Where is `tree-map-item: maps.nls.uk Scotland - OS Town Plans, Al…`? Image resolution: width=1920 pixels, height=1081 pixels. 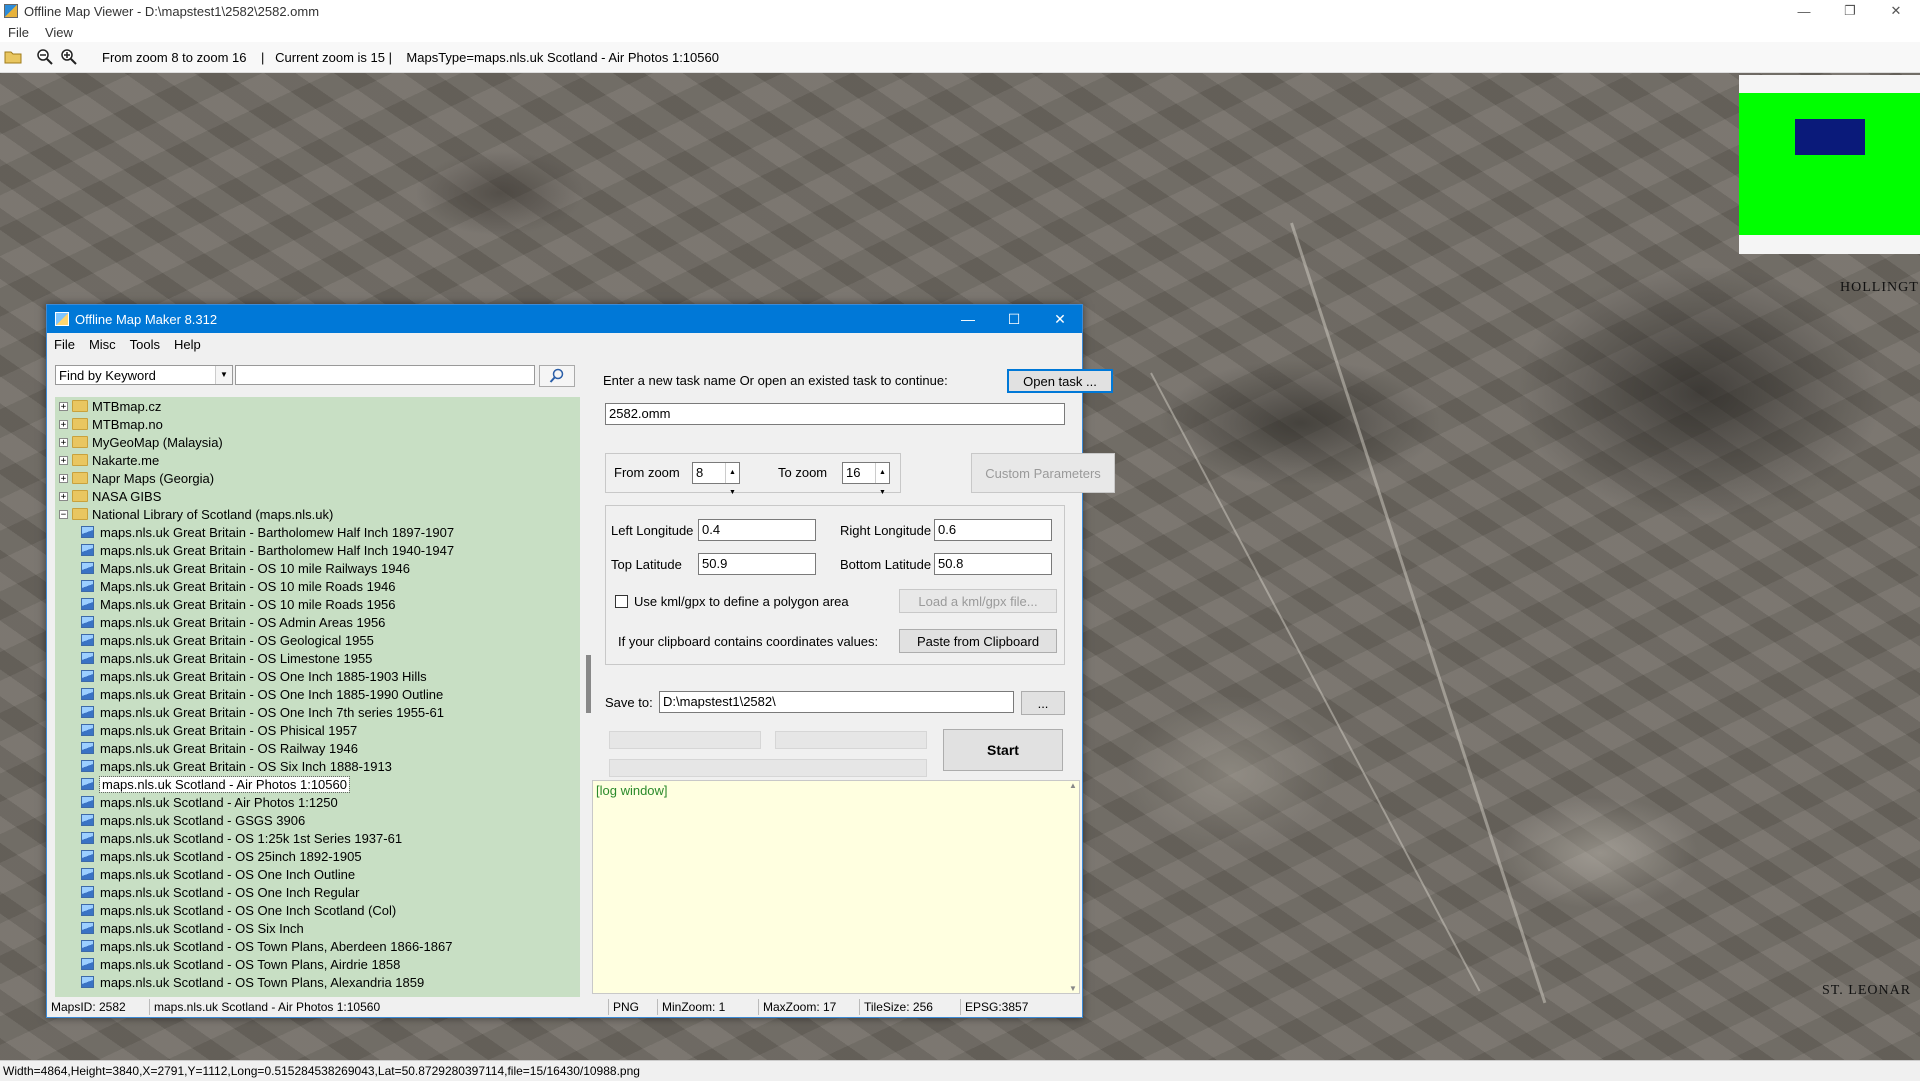
tree-map-item: maps.nls.uk Scotland - OS Town Plans, Al… is located at coordinates (317, 982).